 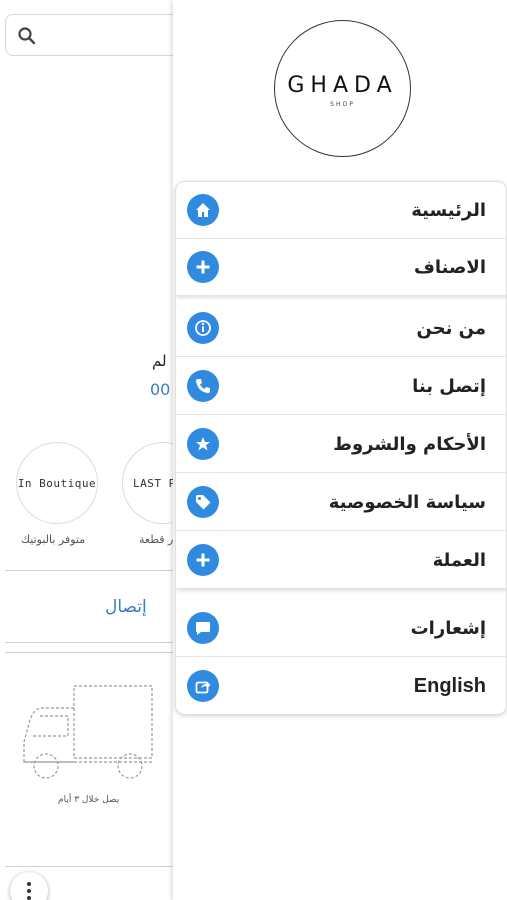 I want to click on in-boutique-badge: In Boutique, so click(x=57, y=483).